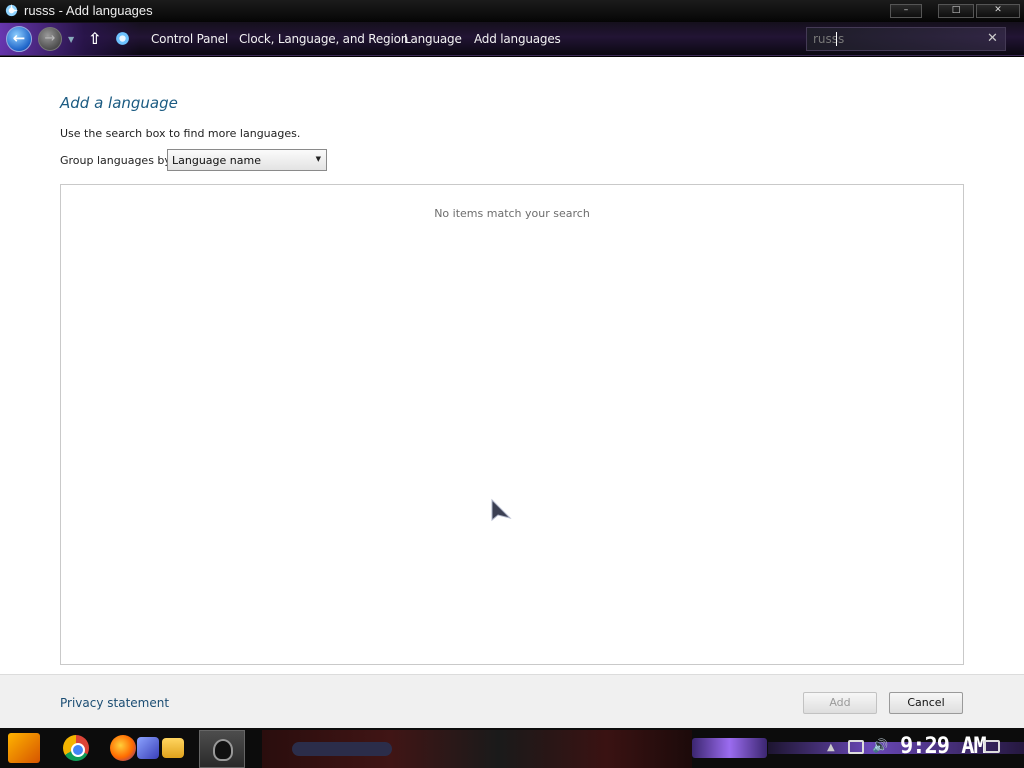 This screenshot has width=1024, height=768. Describe the element at coordinates (76, 748) in the screenshot. I see `chrome-icon` at that location.